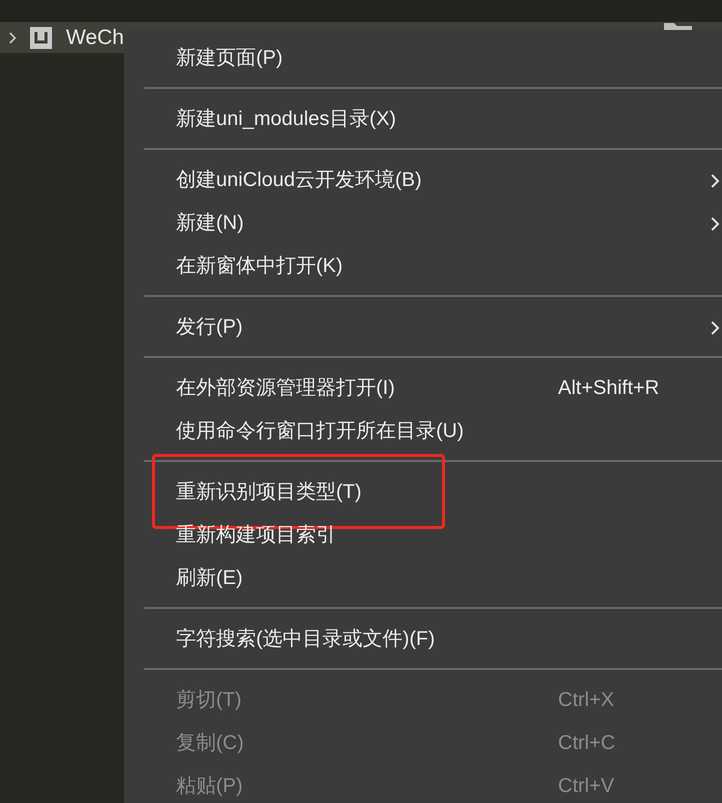 The height and width of the screenshot is (803, 722). Describe the element at coordinates (423, 222) in the screenshot. I see `menu-item: 新建(N)` at that location.